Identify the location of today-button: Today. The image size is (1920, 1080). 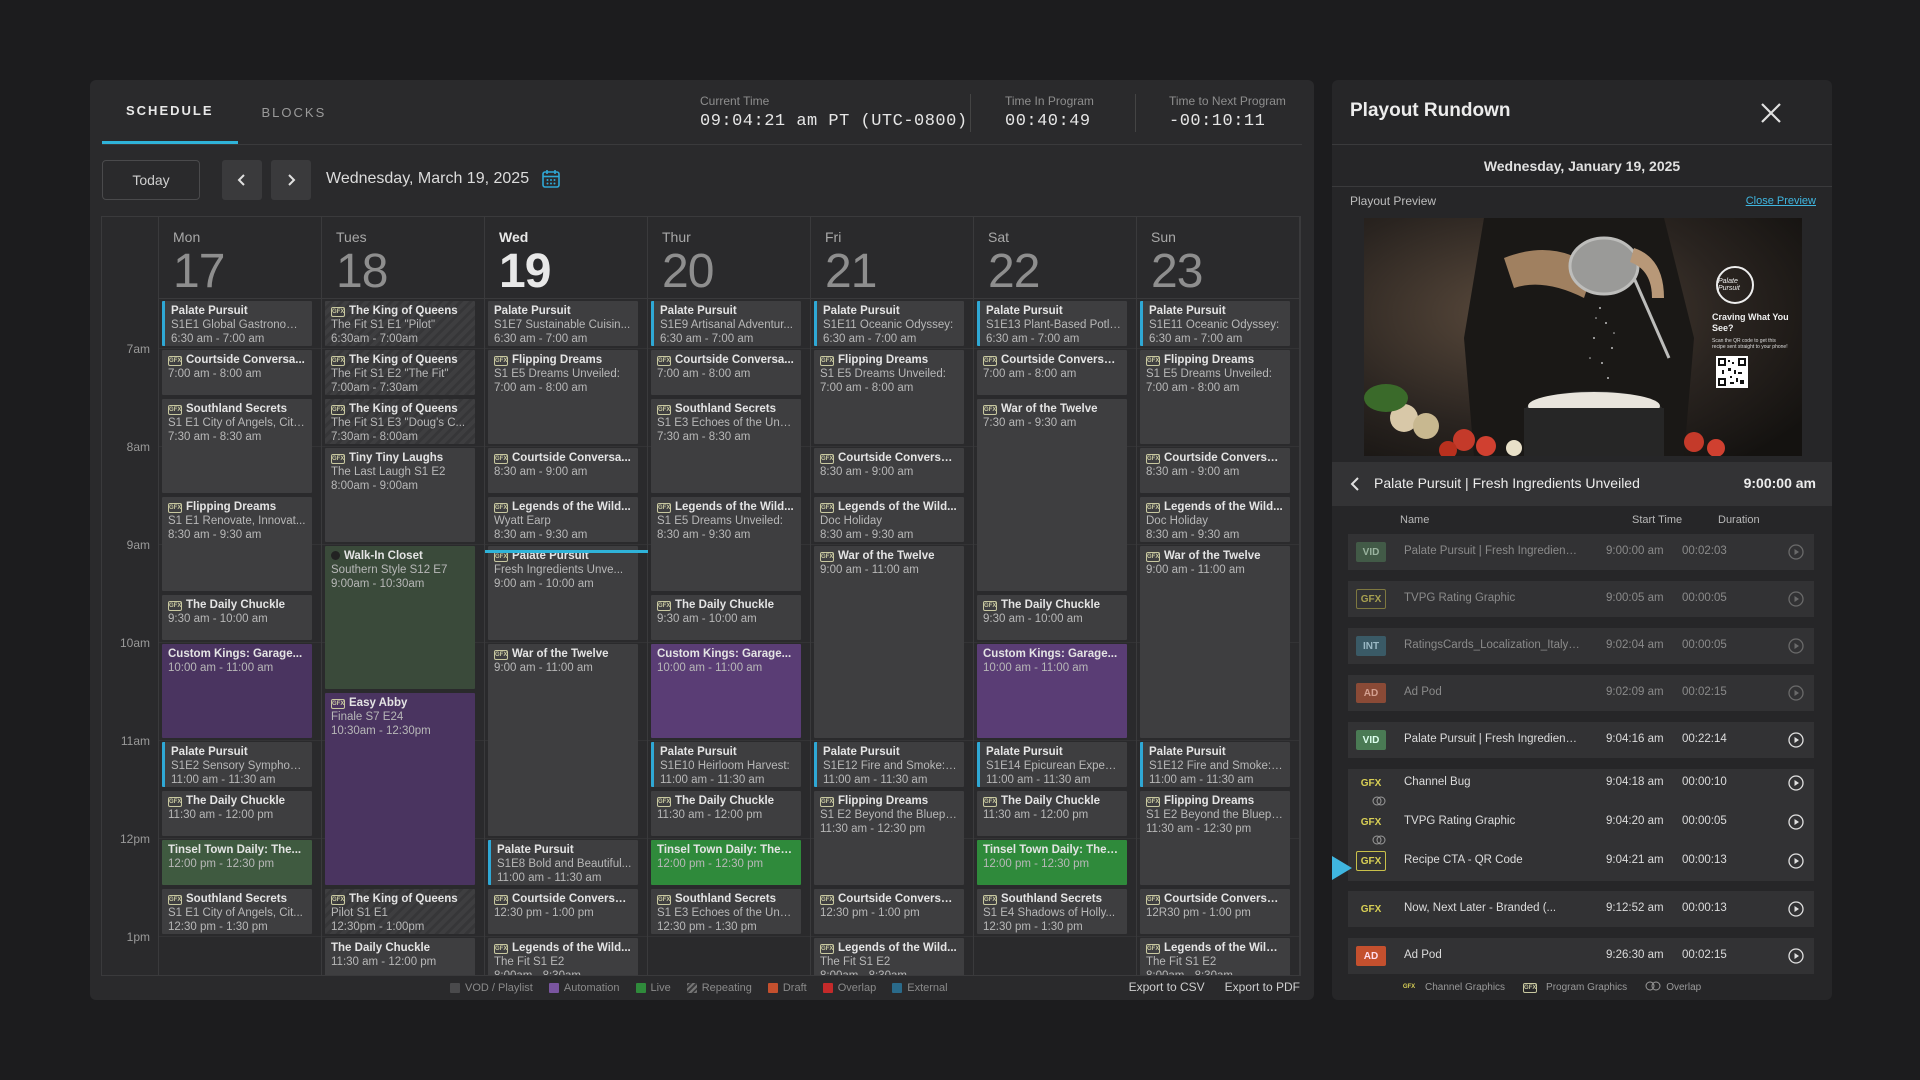
(151, 180).